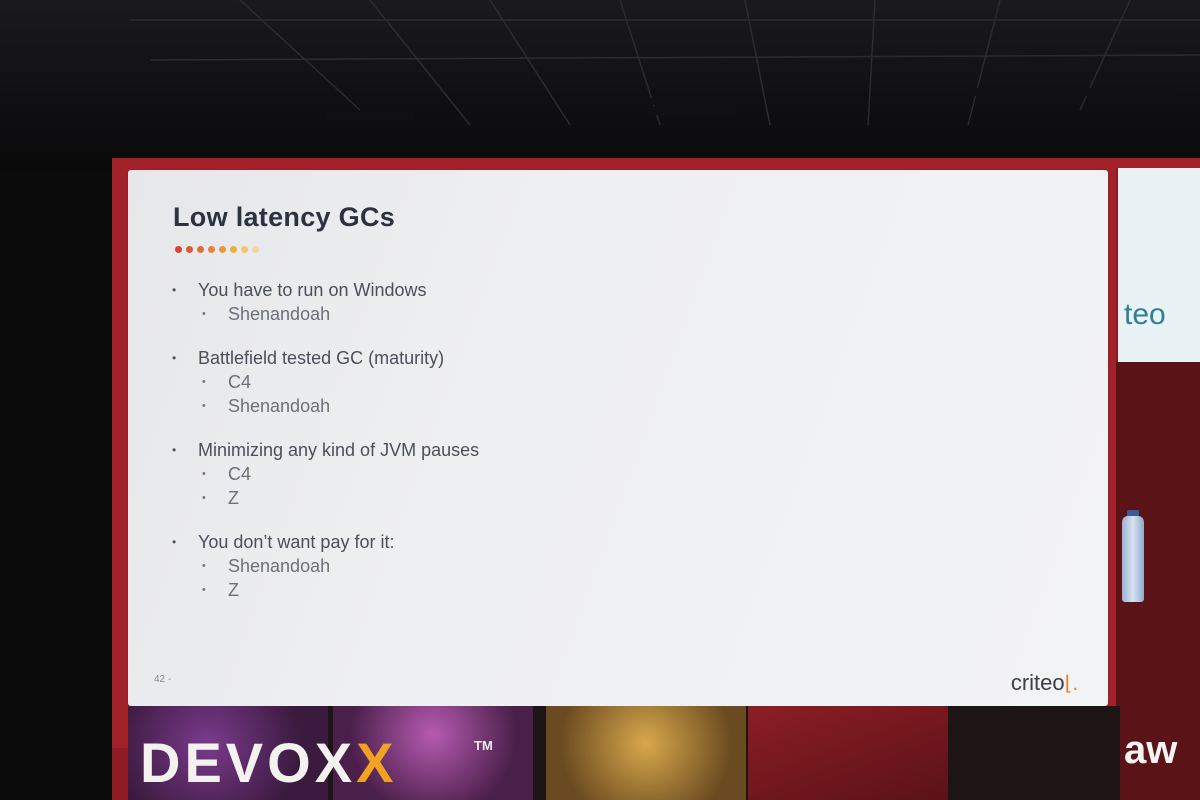  I want to click on criteo-logo: criteo⌊., so click(1044, 683).